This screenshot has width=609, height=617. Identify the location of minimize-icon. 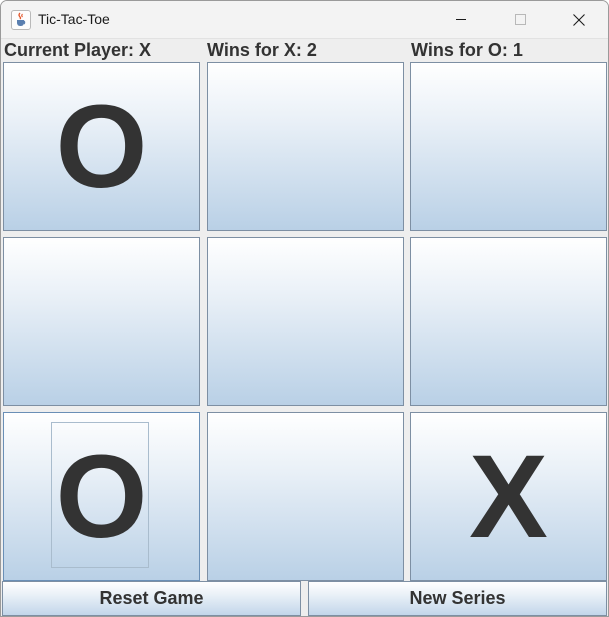
(461, 19).